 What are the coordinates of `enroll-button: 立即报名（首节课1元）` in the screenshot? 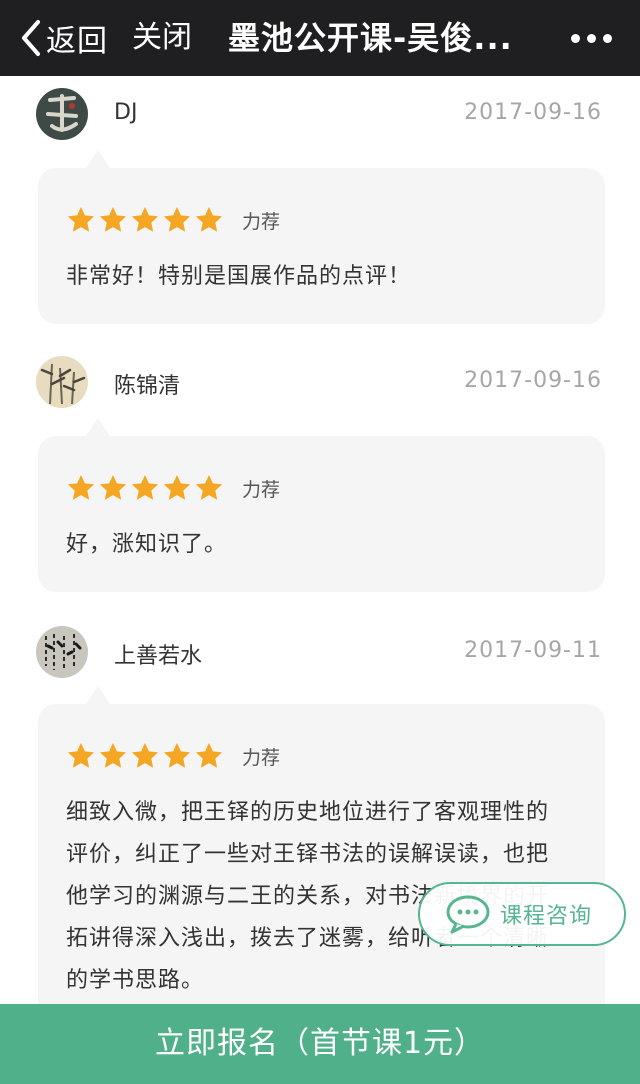 It's located at (320, 1044).